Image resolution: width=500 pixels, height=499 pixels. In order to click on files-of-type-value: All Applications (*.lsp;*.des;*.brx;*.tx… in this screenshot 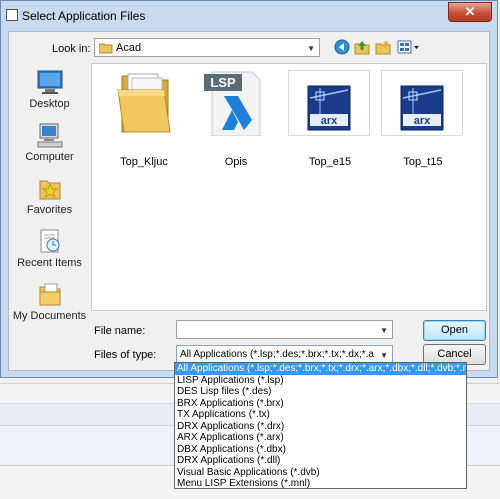, I will do `click(277, 354)`.